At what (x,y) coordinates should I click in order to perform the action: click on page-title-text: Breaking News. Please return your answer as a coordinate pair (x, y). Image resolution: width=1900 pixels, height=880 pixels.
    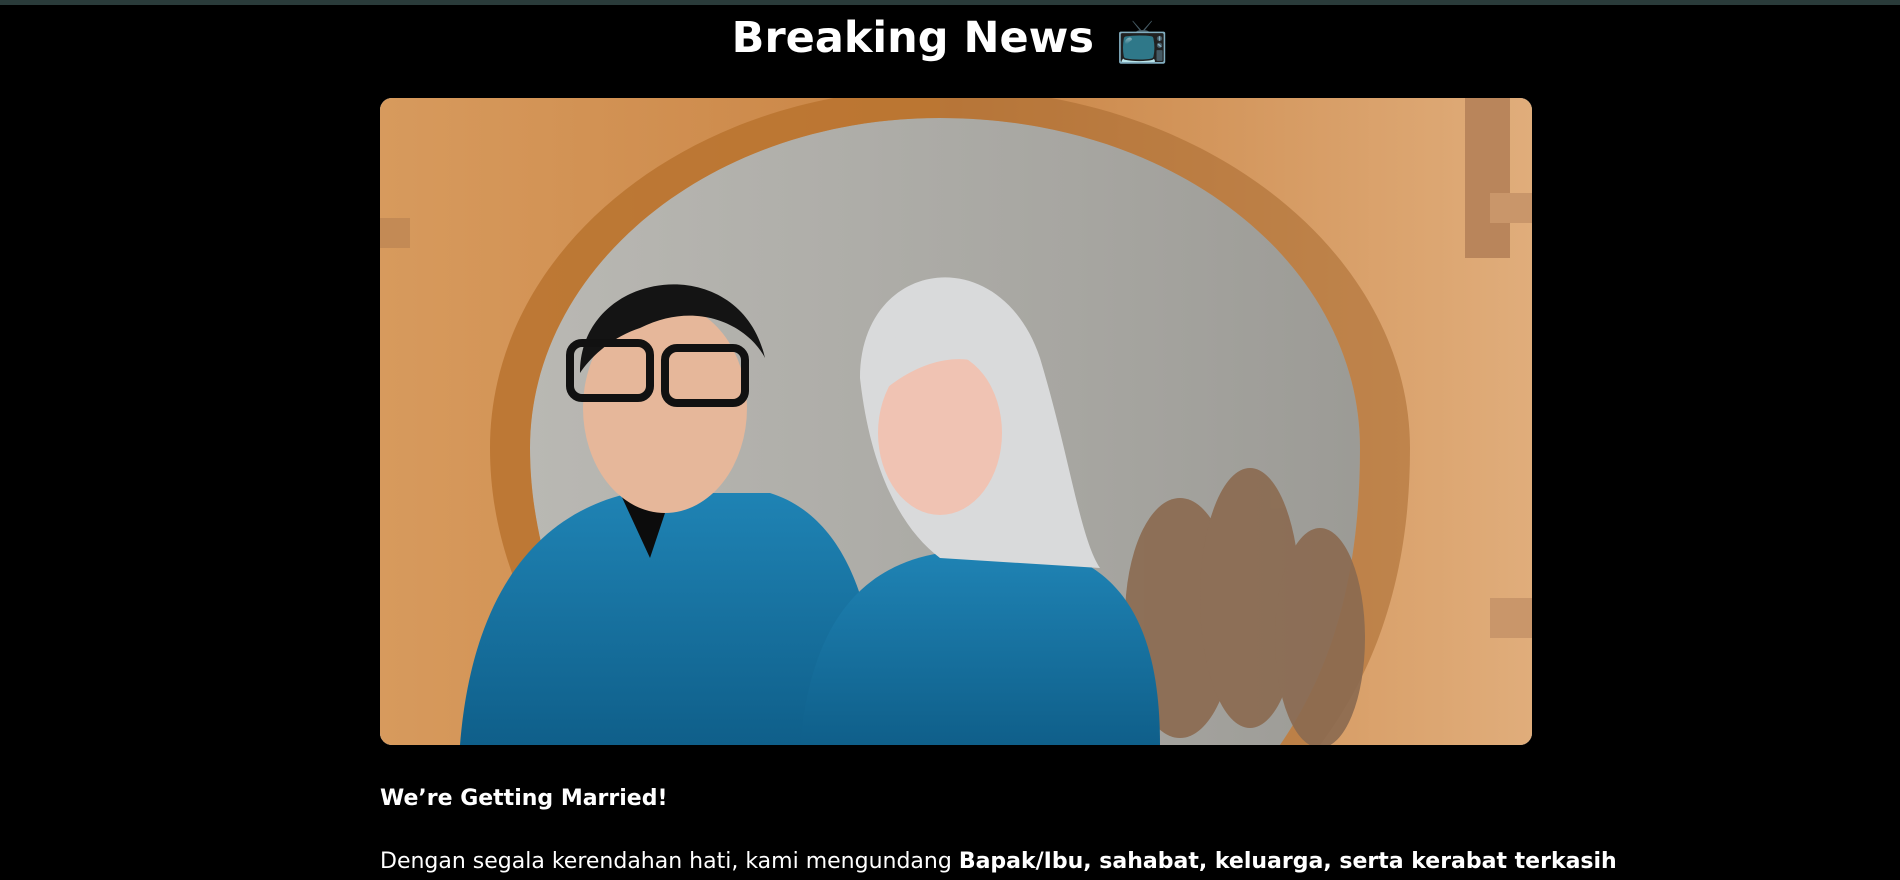
    Looking at the image, I should click on (913, 38).